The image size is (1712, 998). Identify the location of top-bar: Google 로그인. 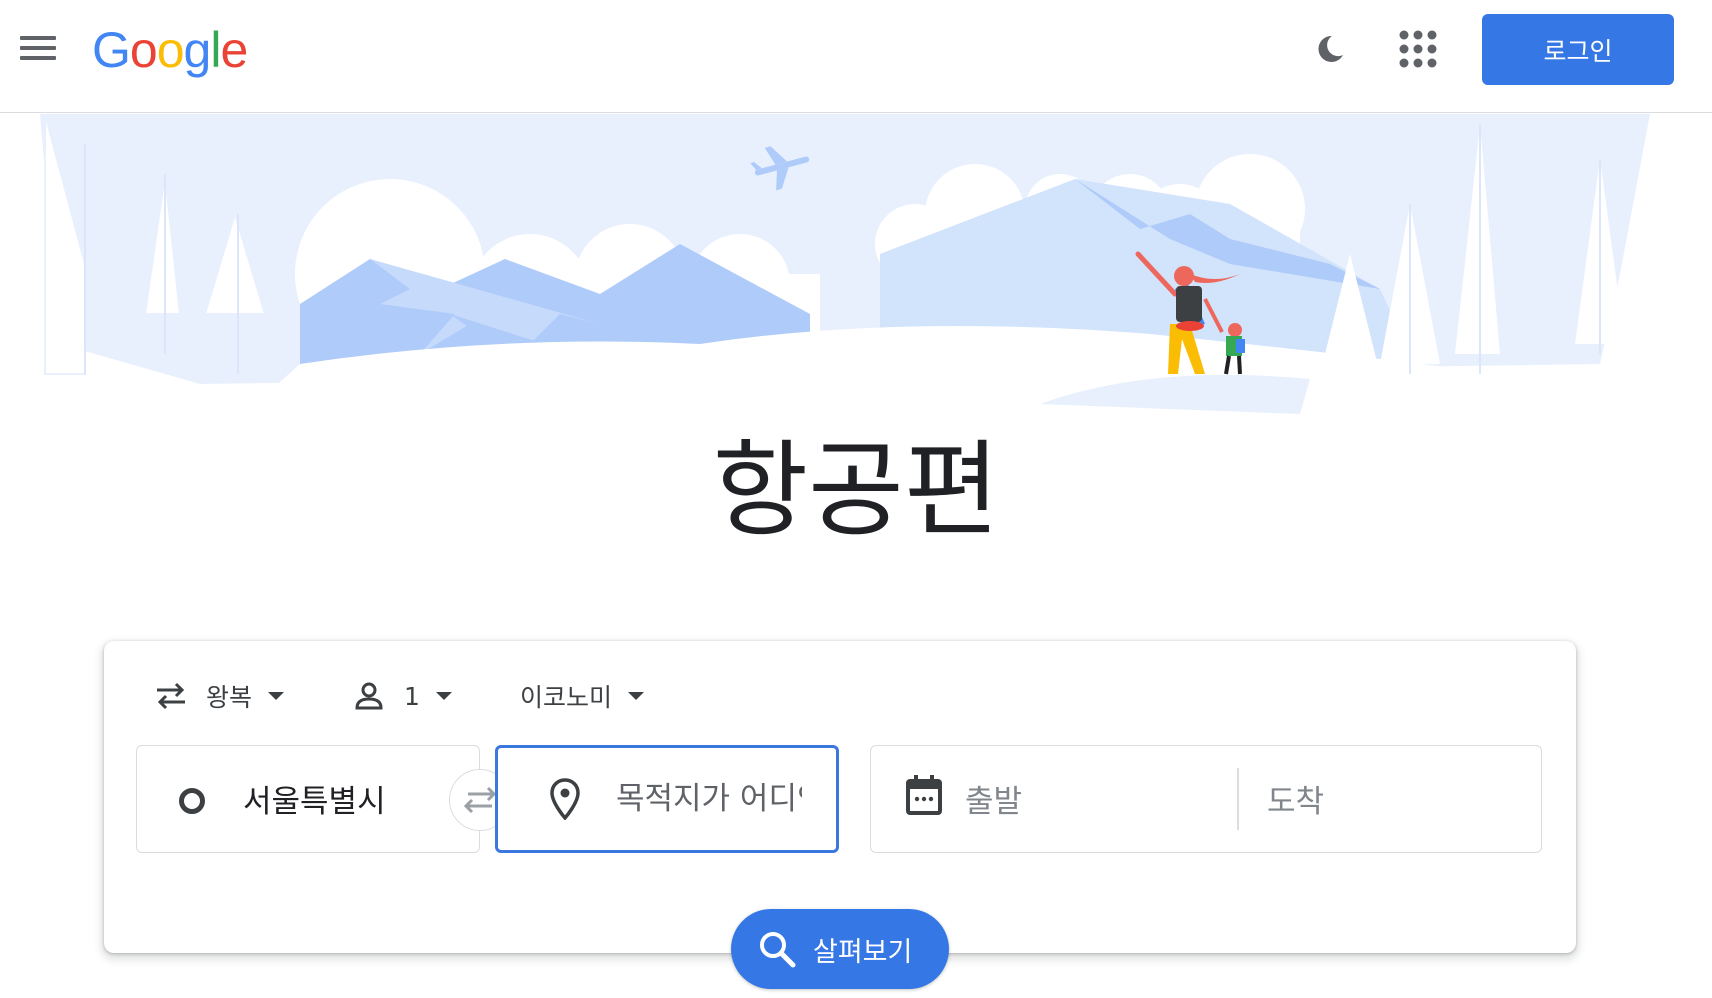
(856, 56).